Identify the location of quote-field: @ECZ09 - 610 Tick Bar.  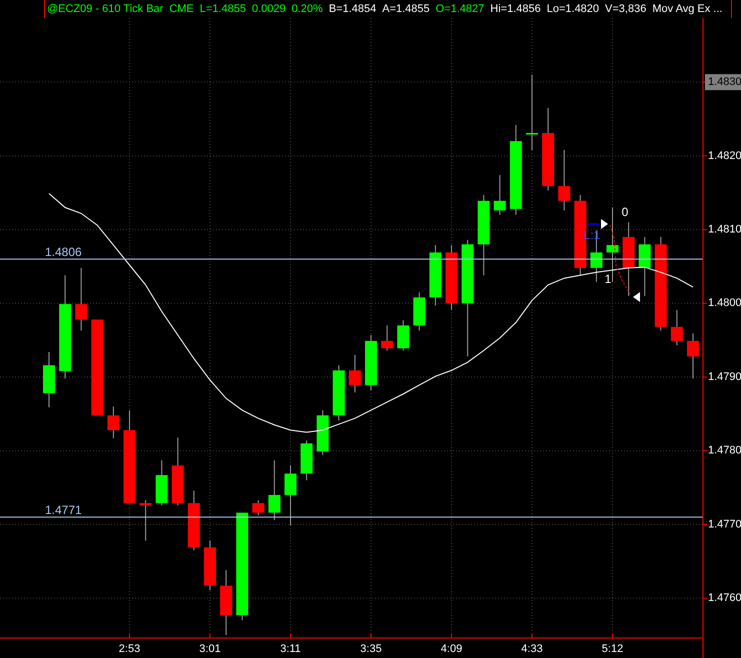
(105, 9).